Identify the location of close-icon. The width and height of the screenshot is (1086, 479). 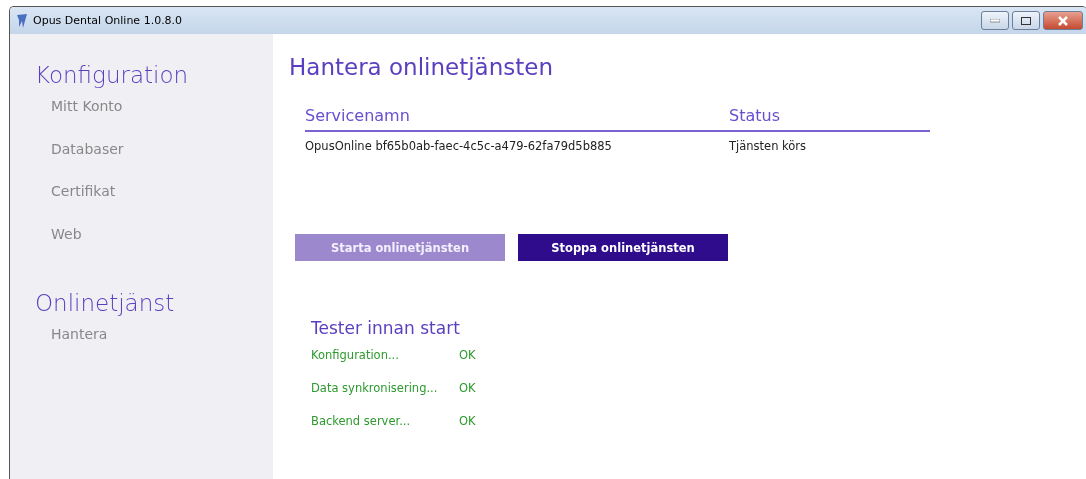
(1063, 20).